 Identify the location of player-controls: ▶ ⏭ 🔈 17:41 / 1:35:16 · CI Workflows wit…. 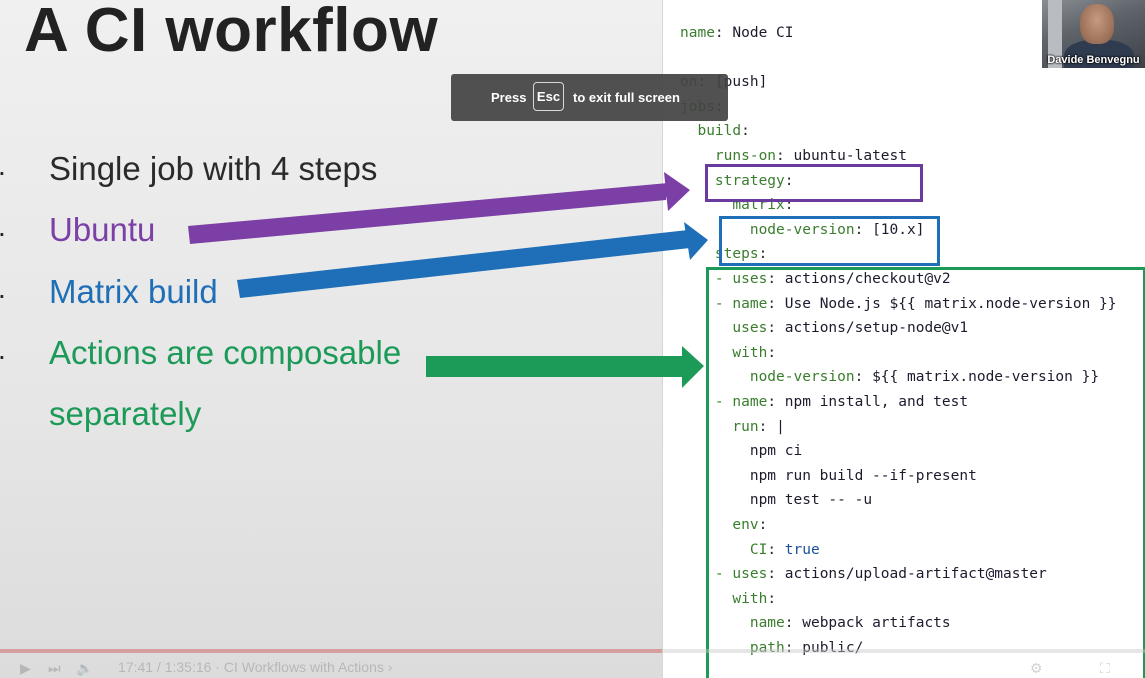
(572, 667).